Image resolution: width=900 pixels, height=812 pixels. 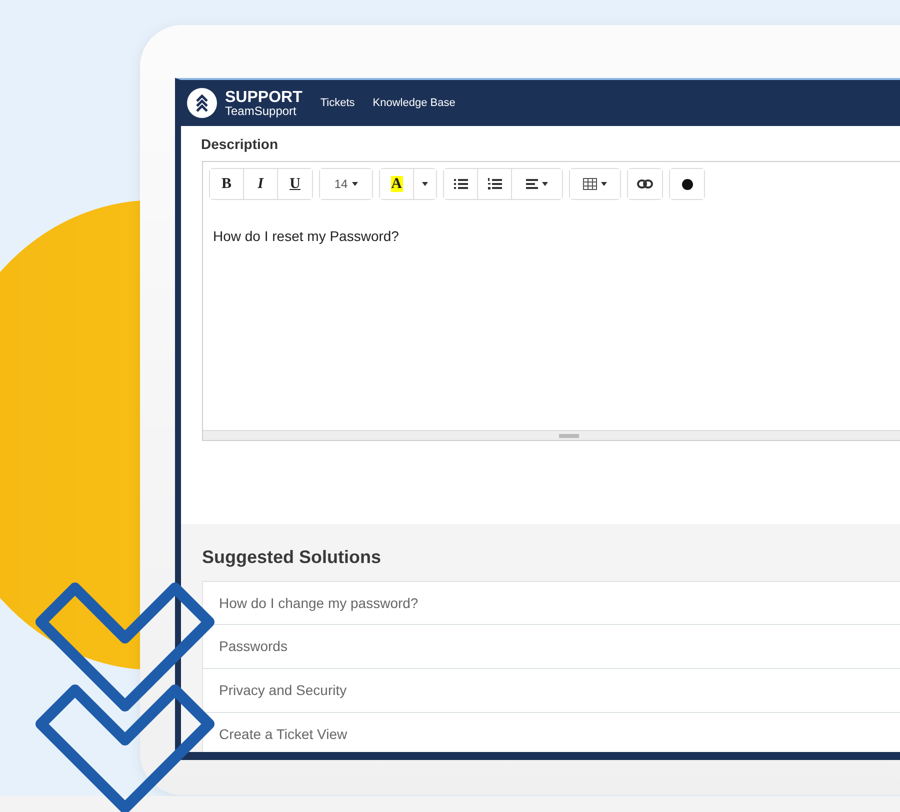 I want to click on align-icon, so click(x=532, y=184).